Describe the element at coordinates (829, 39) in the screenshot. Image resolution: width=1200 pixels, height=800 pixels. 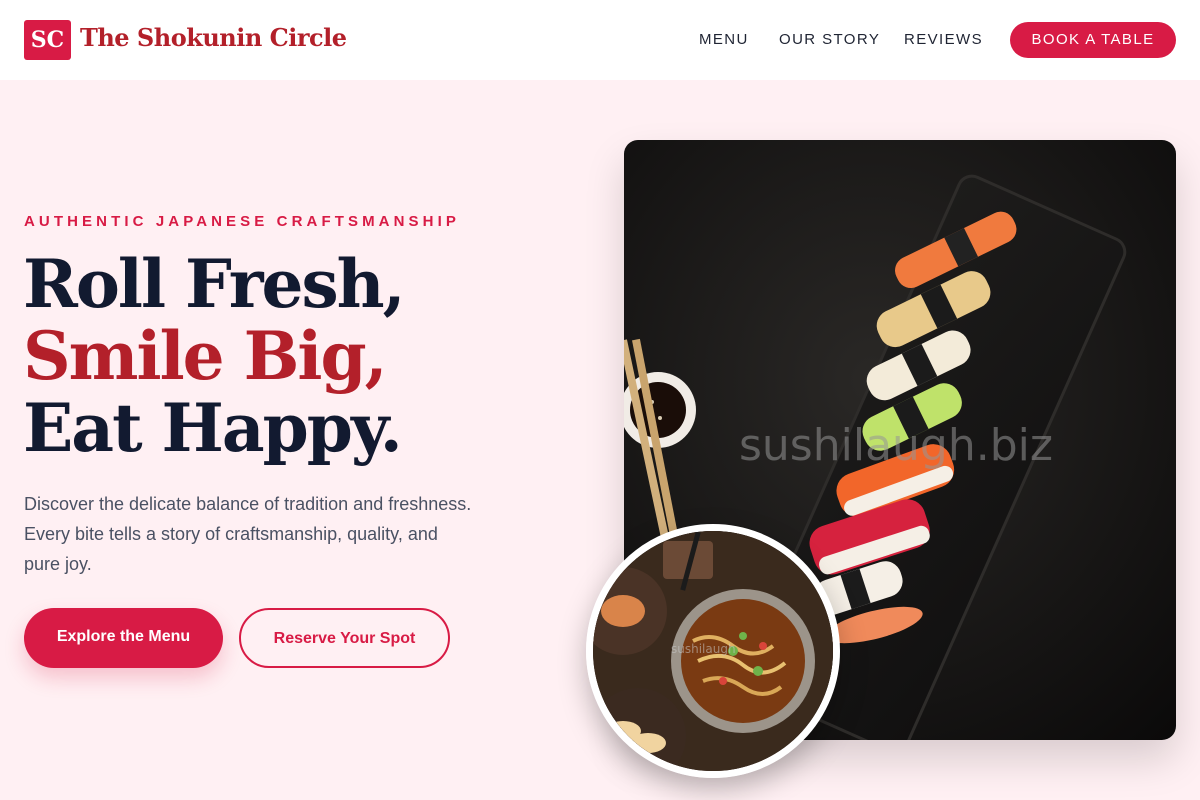
I see `nav-link-our-story: OUR STORY` at that location.